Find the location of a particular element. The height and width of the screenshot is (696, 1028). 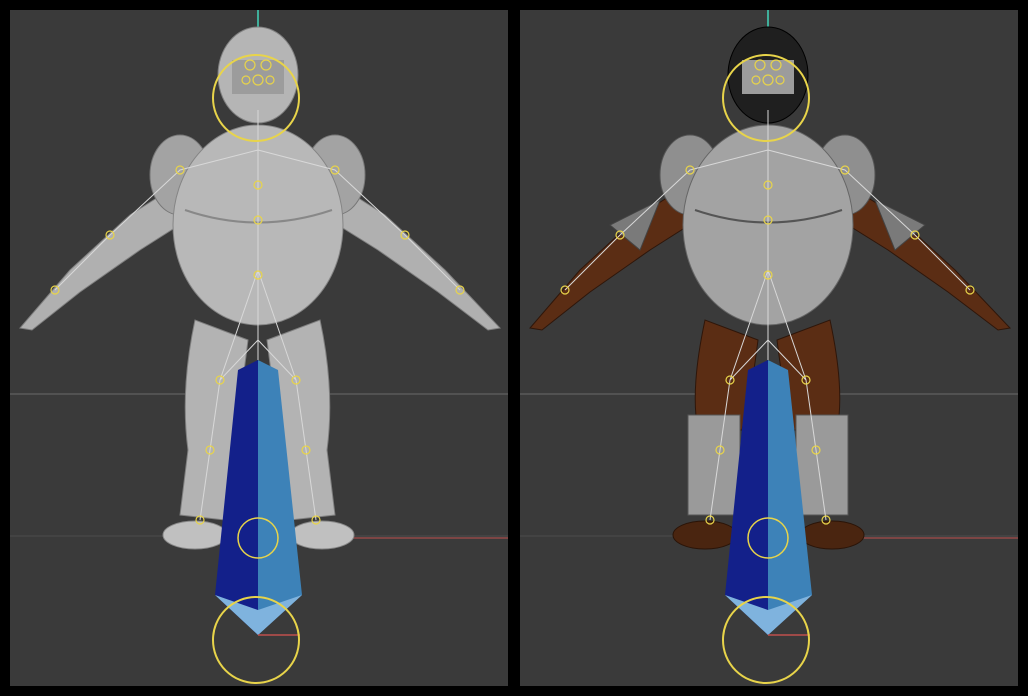

left-greave is located at coordinates (714, 465).